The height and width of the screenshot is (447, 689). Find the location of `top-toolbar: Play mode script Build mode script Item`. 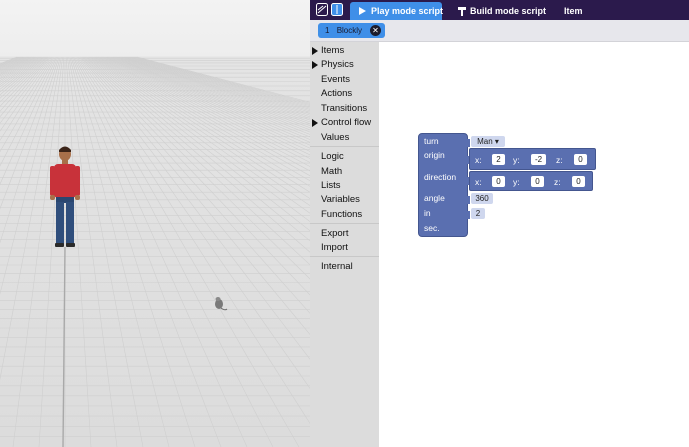

top-toolbar: Play mode script Build mode script Item is located at coordinates (499, 10).